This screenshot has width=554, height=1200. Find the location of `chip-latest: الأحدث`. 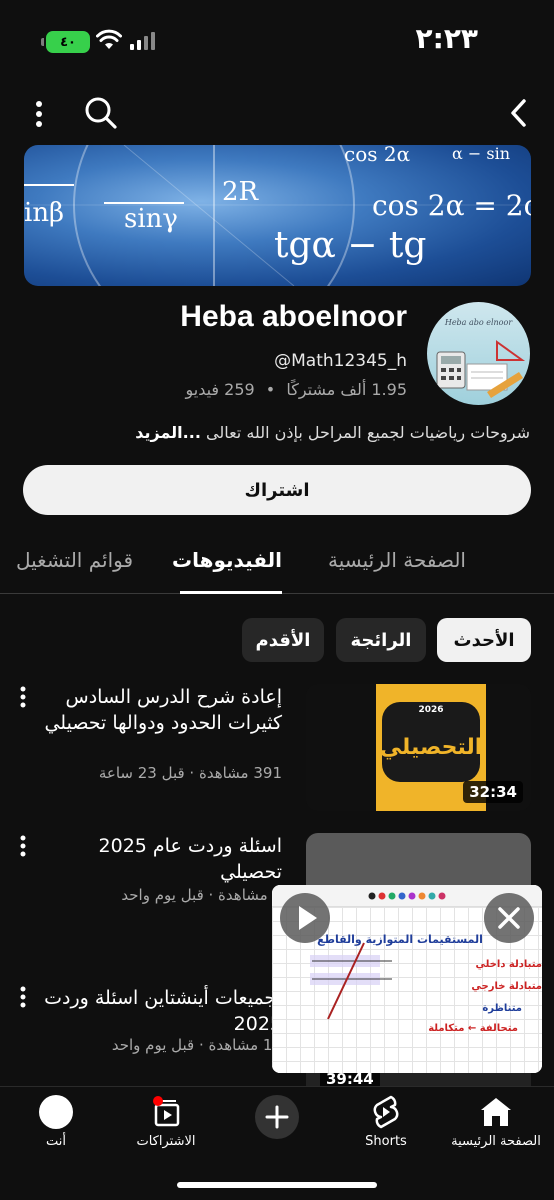

chip-latest: الأحدث is located at coordinates (484, 640).